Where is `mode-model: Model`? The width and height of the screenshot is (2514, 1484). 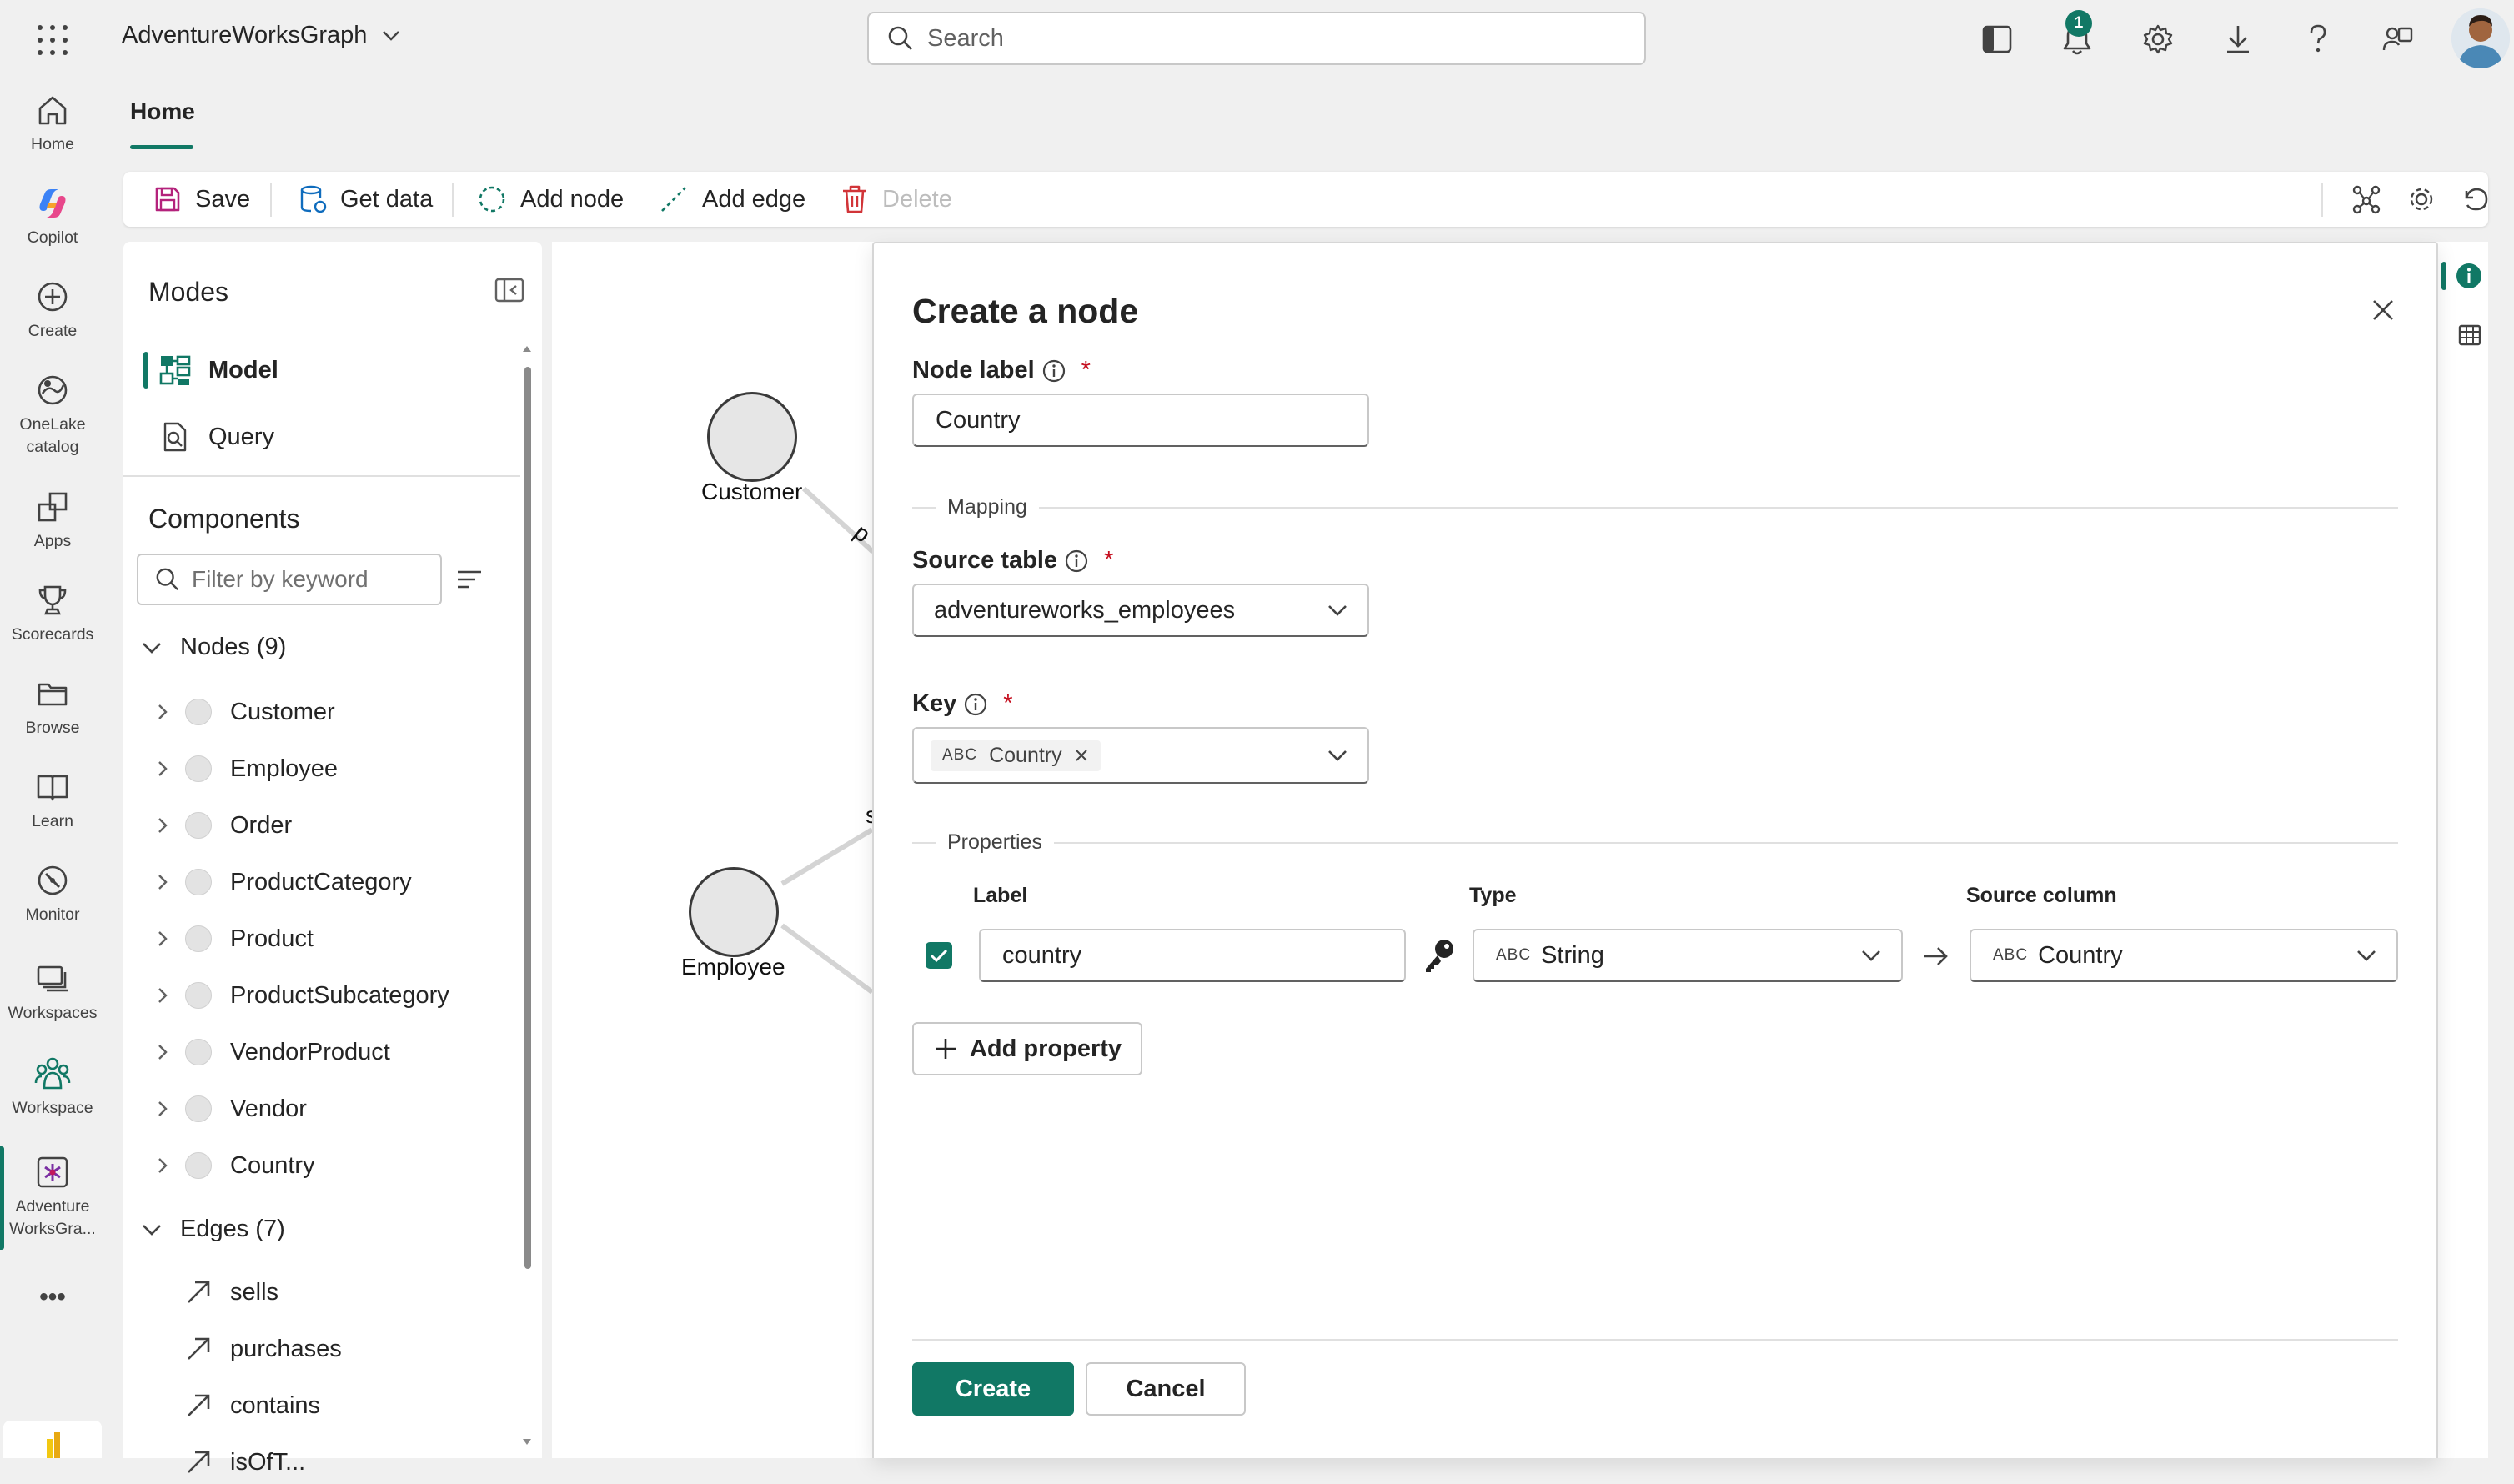
mode-model: Model is located at coordinates (218, 370).